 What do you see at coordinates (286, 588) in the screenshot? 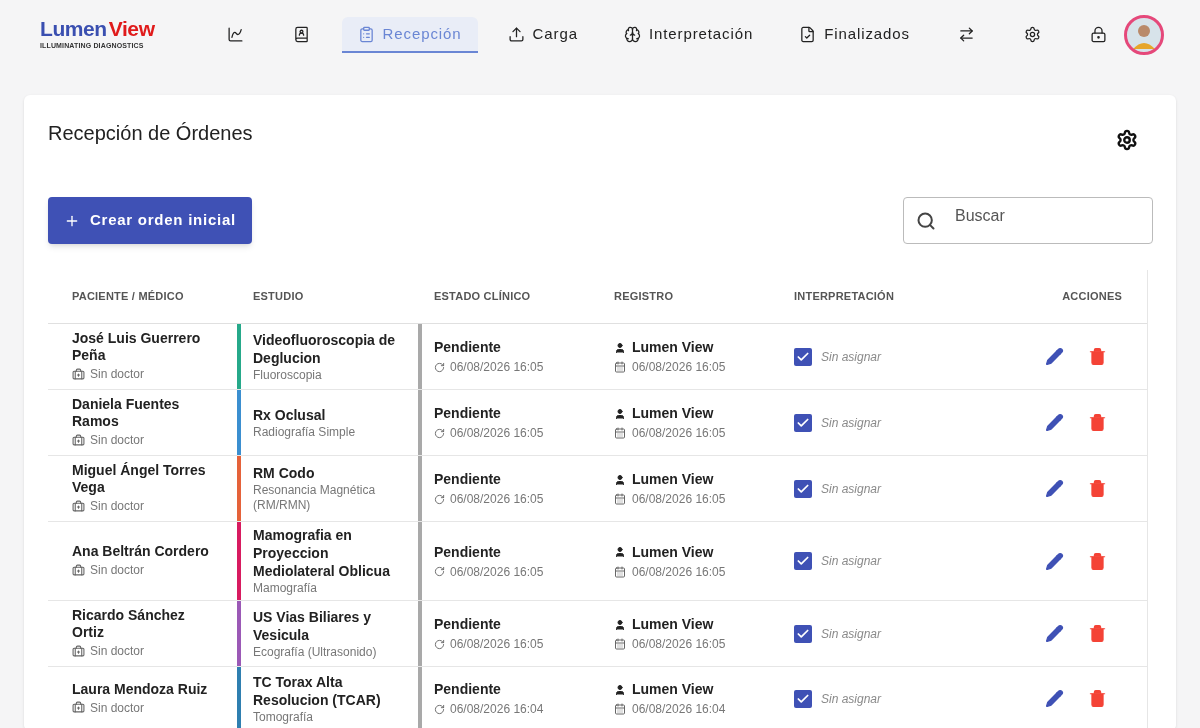
I see `modality: Mamografía` at bounding box center [286, 588].